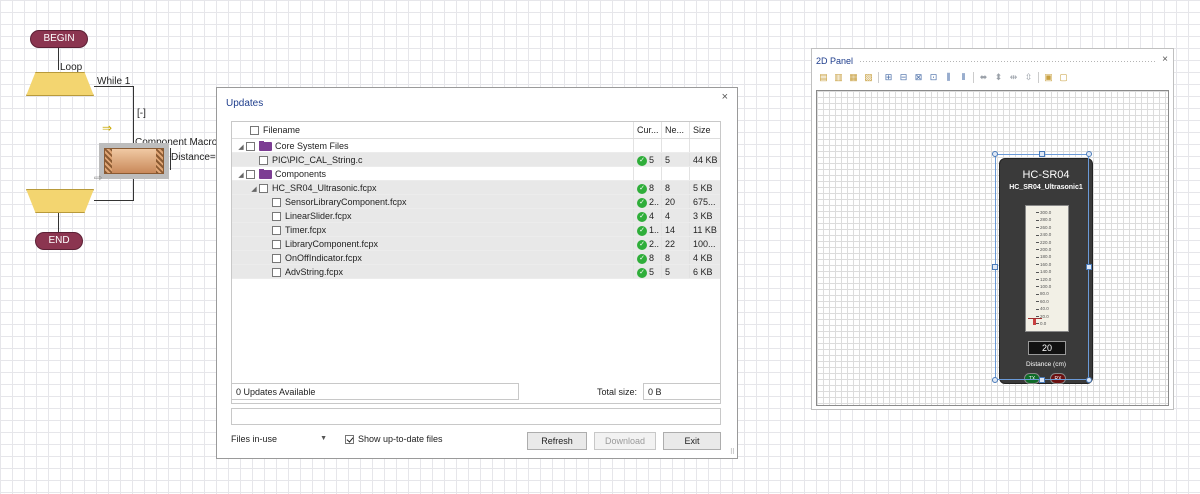  Describe the element at coordinates (903, 77) in the screenshot. I see `align-bottom-icon: ⊟` at that location.